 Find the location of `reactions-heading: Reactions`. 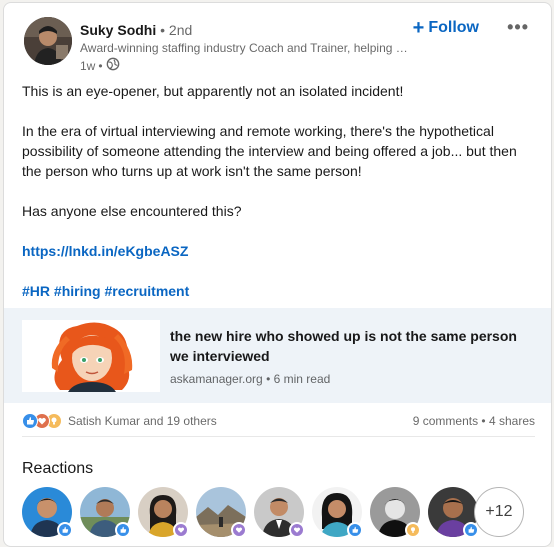

reactions-heading: Reactions is located at coordinates (58, 468).